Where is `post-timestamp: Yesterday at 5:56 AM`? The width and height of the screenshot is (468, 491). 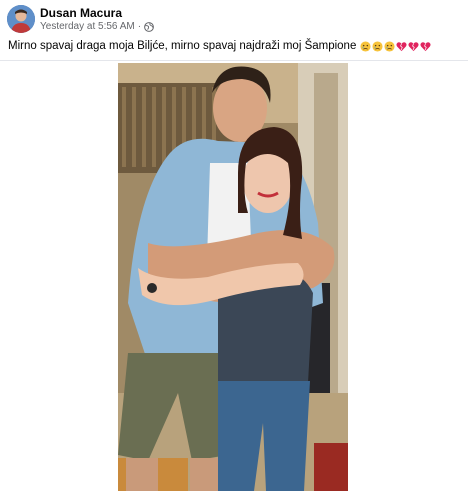
post-timestamp: Yesterday at 5:56 AM is located at coordinates (87, 26).